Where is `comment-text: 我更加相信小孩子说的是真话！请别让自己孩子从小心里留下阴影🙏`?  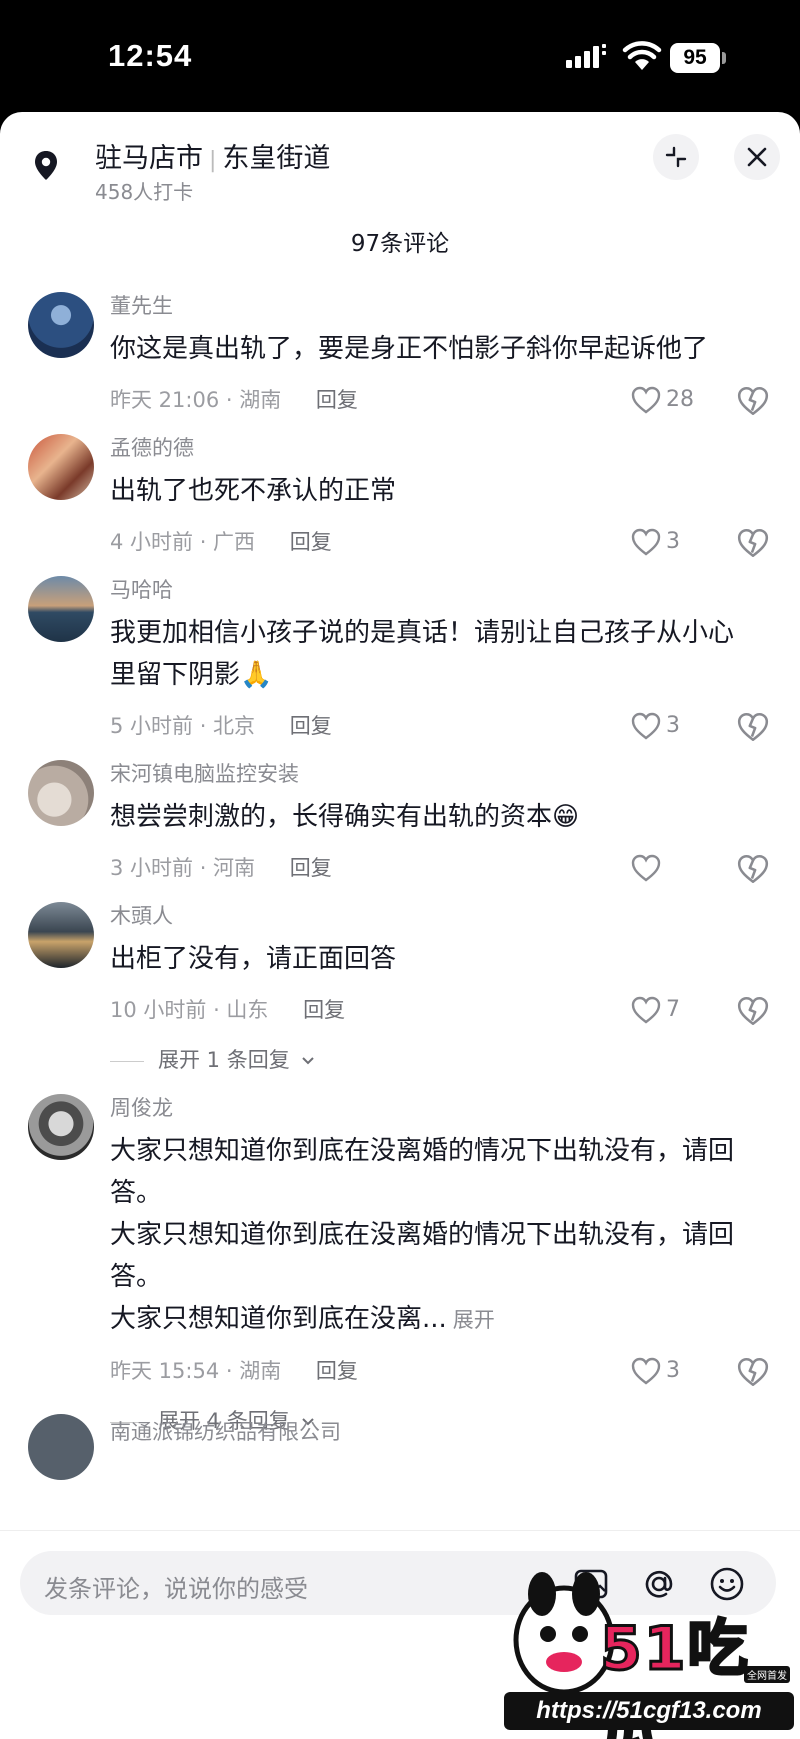 comment-text: 我更加相信小孩子说的是真话！请别让自己孩子从小心里留下阴影🙏 is located at coordinates (430, 654).